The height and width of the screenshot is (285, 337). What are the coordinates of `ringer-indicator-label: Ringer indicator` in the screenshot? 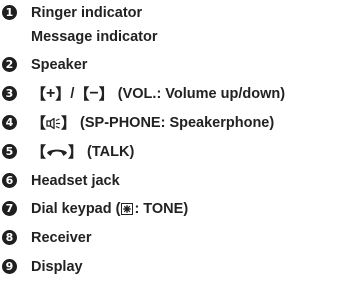 It's located at (87, 13).